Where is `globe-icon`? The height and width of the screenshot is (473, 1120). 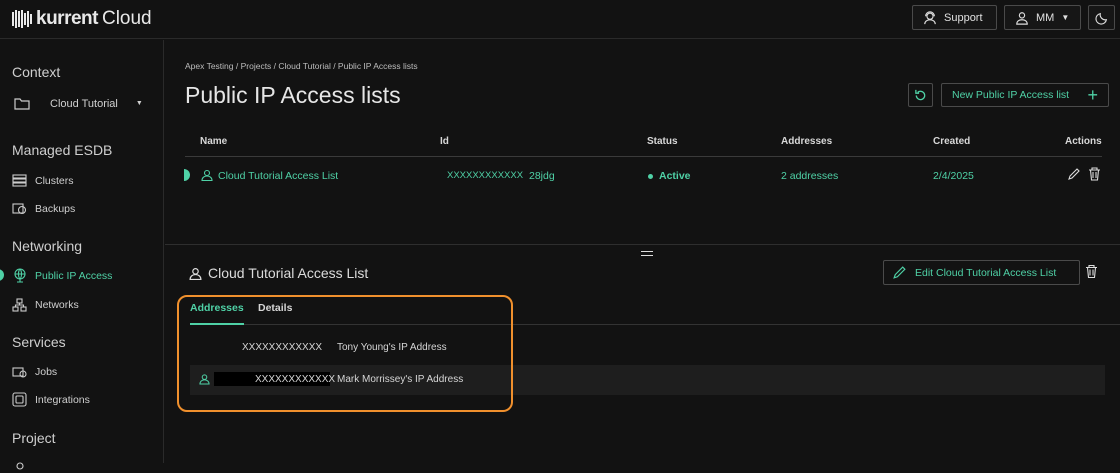 globe-icon is located at coordinates (19, 275).